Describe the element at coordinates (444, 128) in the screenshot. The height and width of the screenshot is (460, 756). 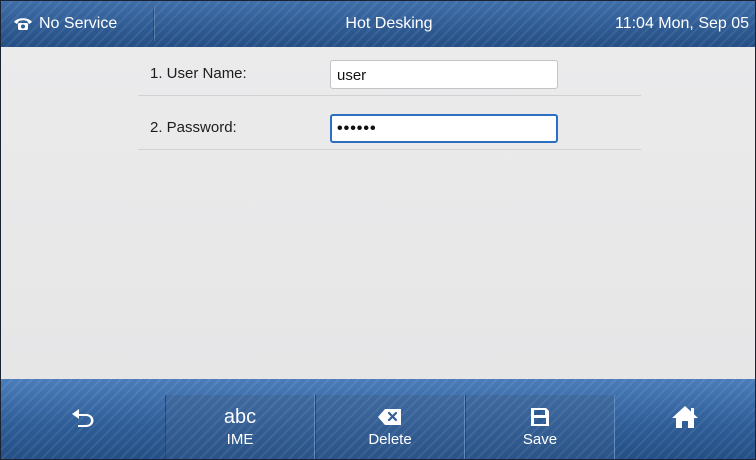
I see `password-field: ••••••` at that location.